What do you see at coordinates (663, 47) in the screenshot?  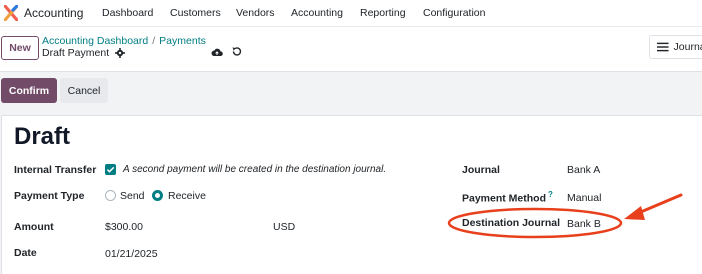 I see `list-icon` at bounding box center [663, 47].